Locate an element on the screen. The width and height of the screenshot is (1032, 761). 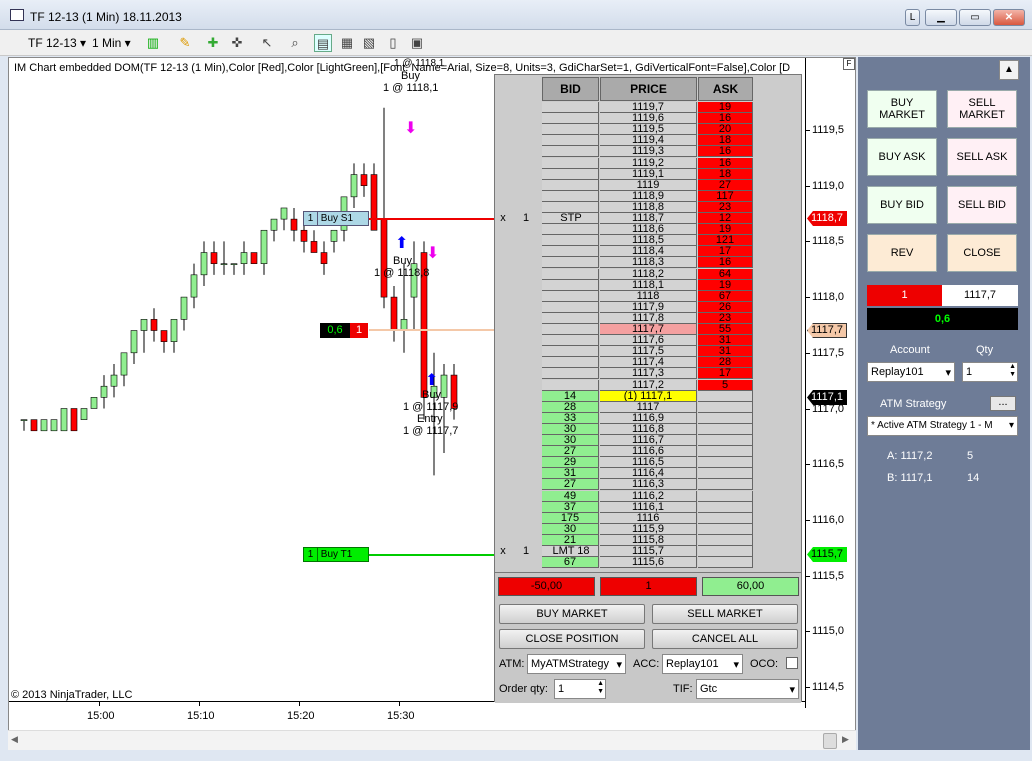
dom-order-cancel-icon: x is located at coordinates (503, 218).